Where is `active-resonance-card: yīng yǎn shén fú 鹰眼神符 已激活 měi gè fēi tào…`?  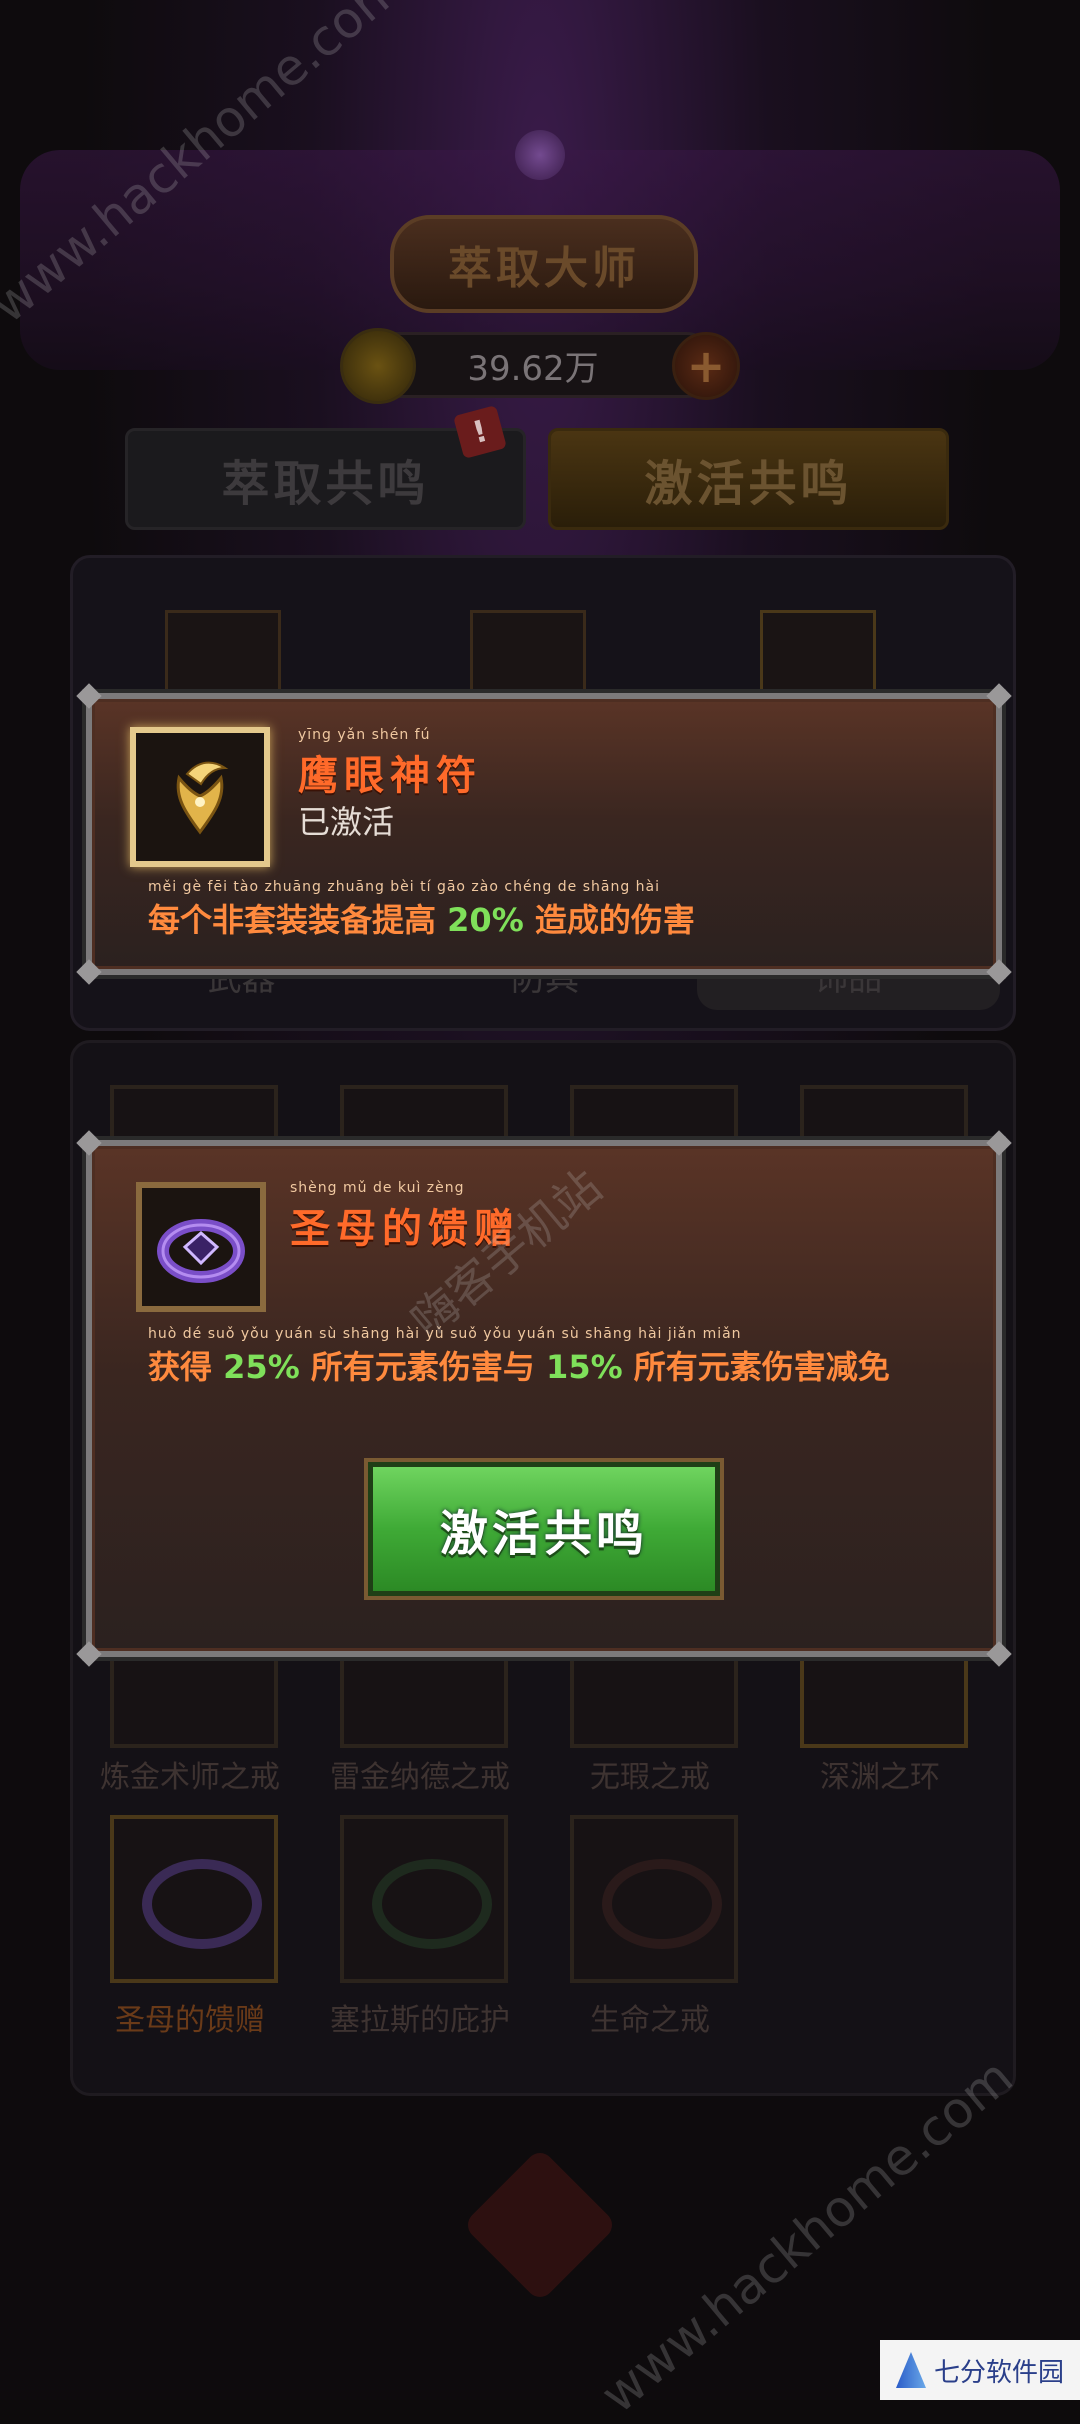 active-resonance-card: yīng yǎn shén fú 鹰眼神符 已激活 měi gè fēi tào… is located at coordinates (544, 834).